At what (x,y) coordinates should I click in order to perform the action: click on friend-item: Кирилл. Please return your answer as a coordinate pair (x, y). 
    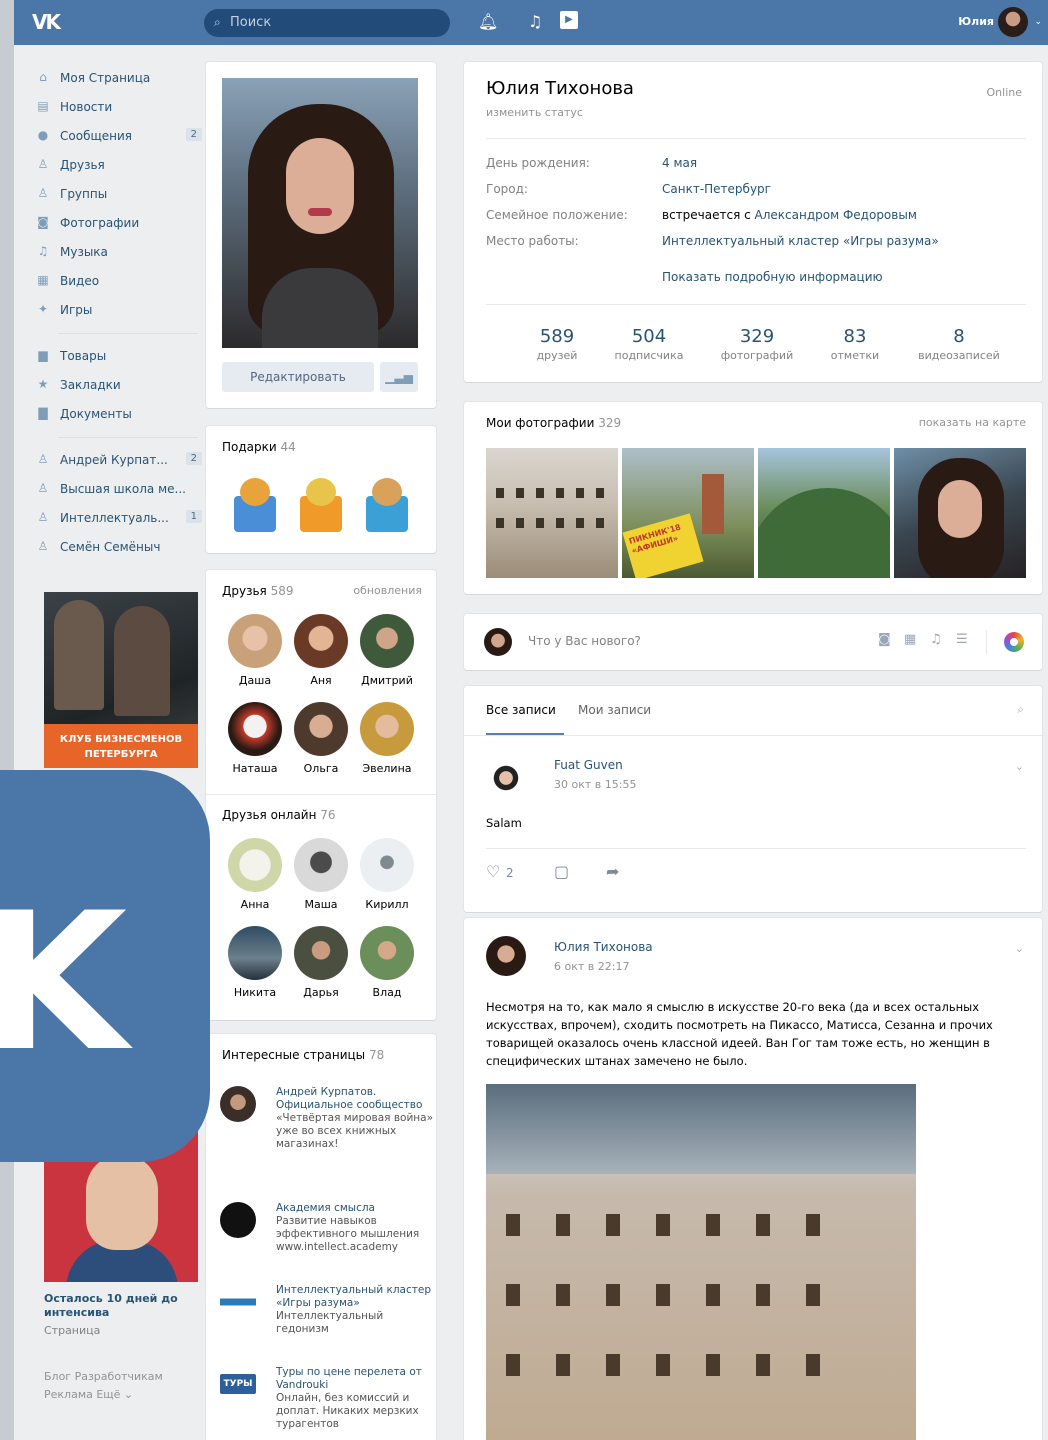
    Looking at the image, I should click on (387, 874).